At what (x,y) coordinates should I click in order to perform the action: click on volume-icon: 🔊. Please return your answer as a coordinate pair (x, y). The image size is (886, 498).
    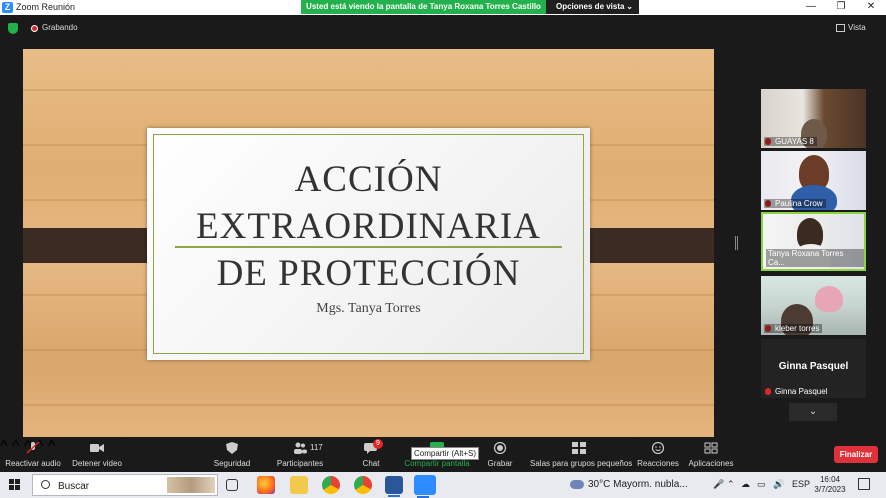
    Looking at the image, I should click on (778, 484).